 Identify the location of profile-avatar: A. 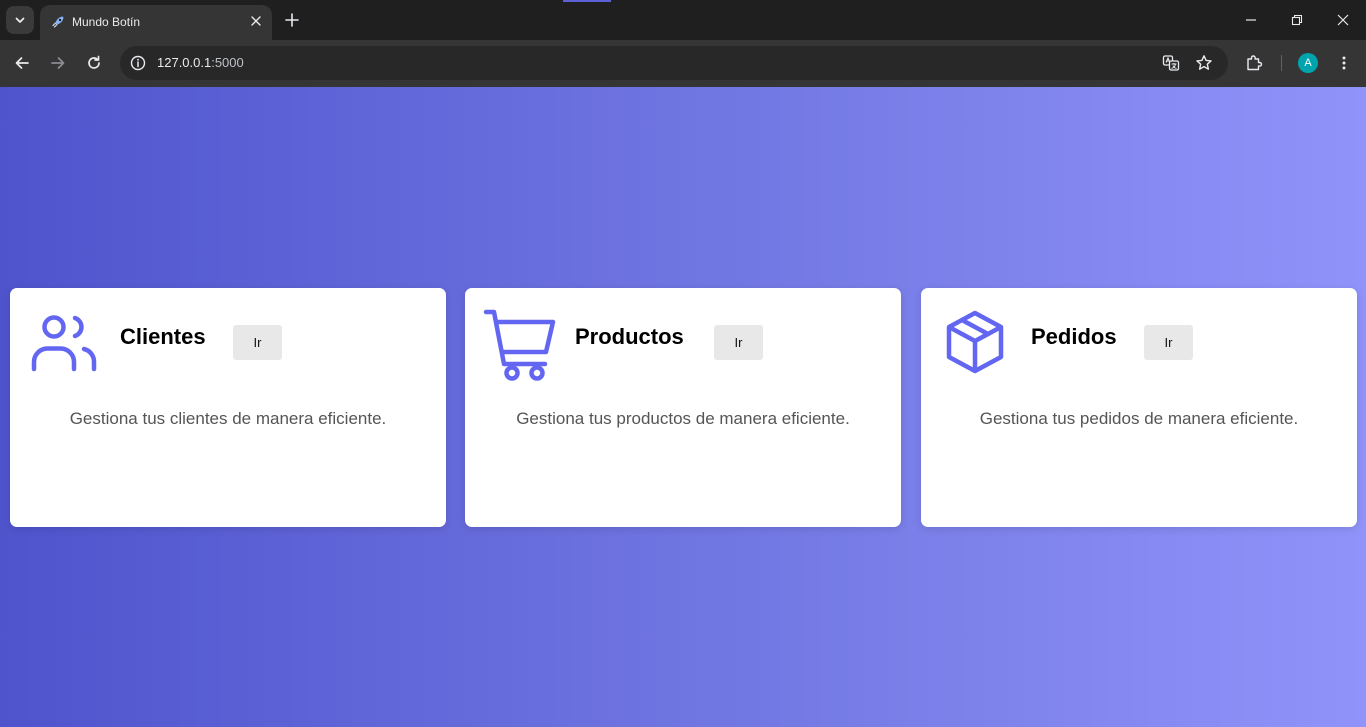
(1308, 63).